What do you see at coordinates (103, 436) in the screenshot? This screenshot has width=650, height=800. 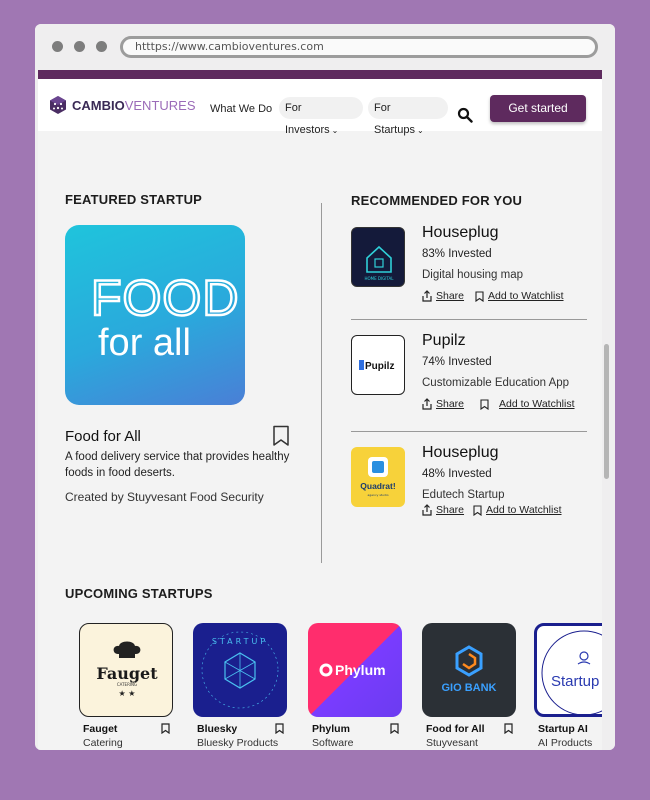 I see `featured-name: Food for All` at bounding box center [103, 436].